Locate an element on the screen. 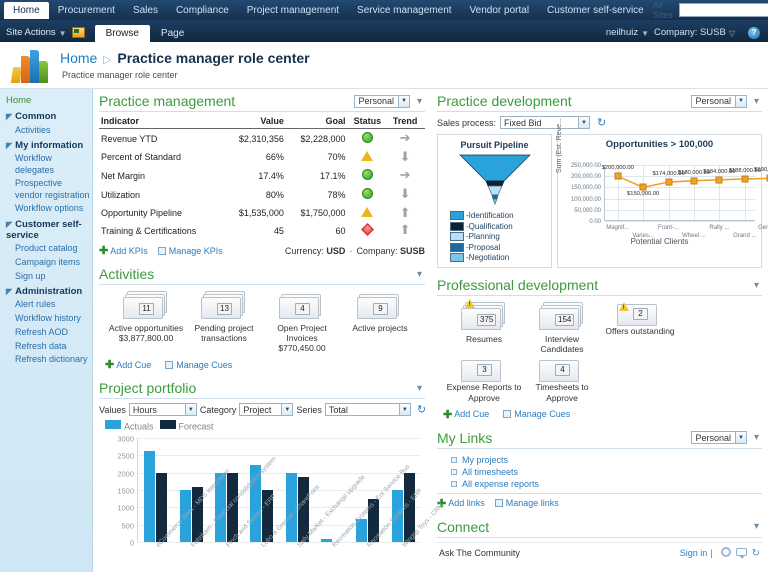 The height and width of the screenshot is (582, 768). ribbon-tab-browse: Browse is located at coordinates (122, 33).